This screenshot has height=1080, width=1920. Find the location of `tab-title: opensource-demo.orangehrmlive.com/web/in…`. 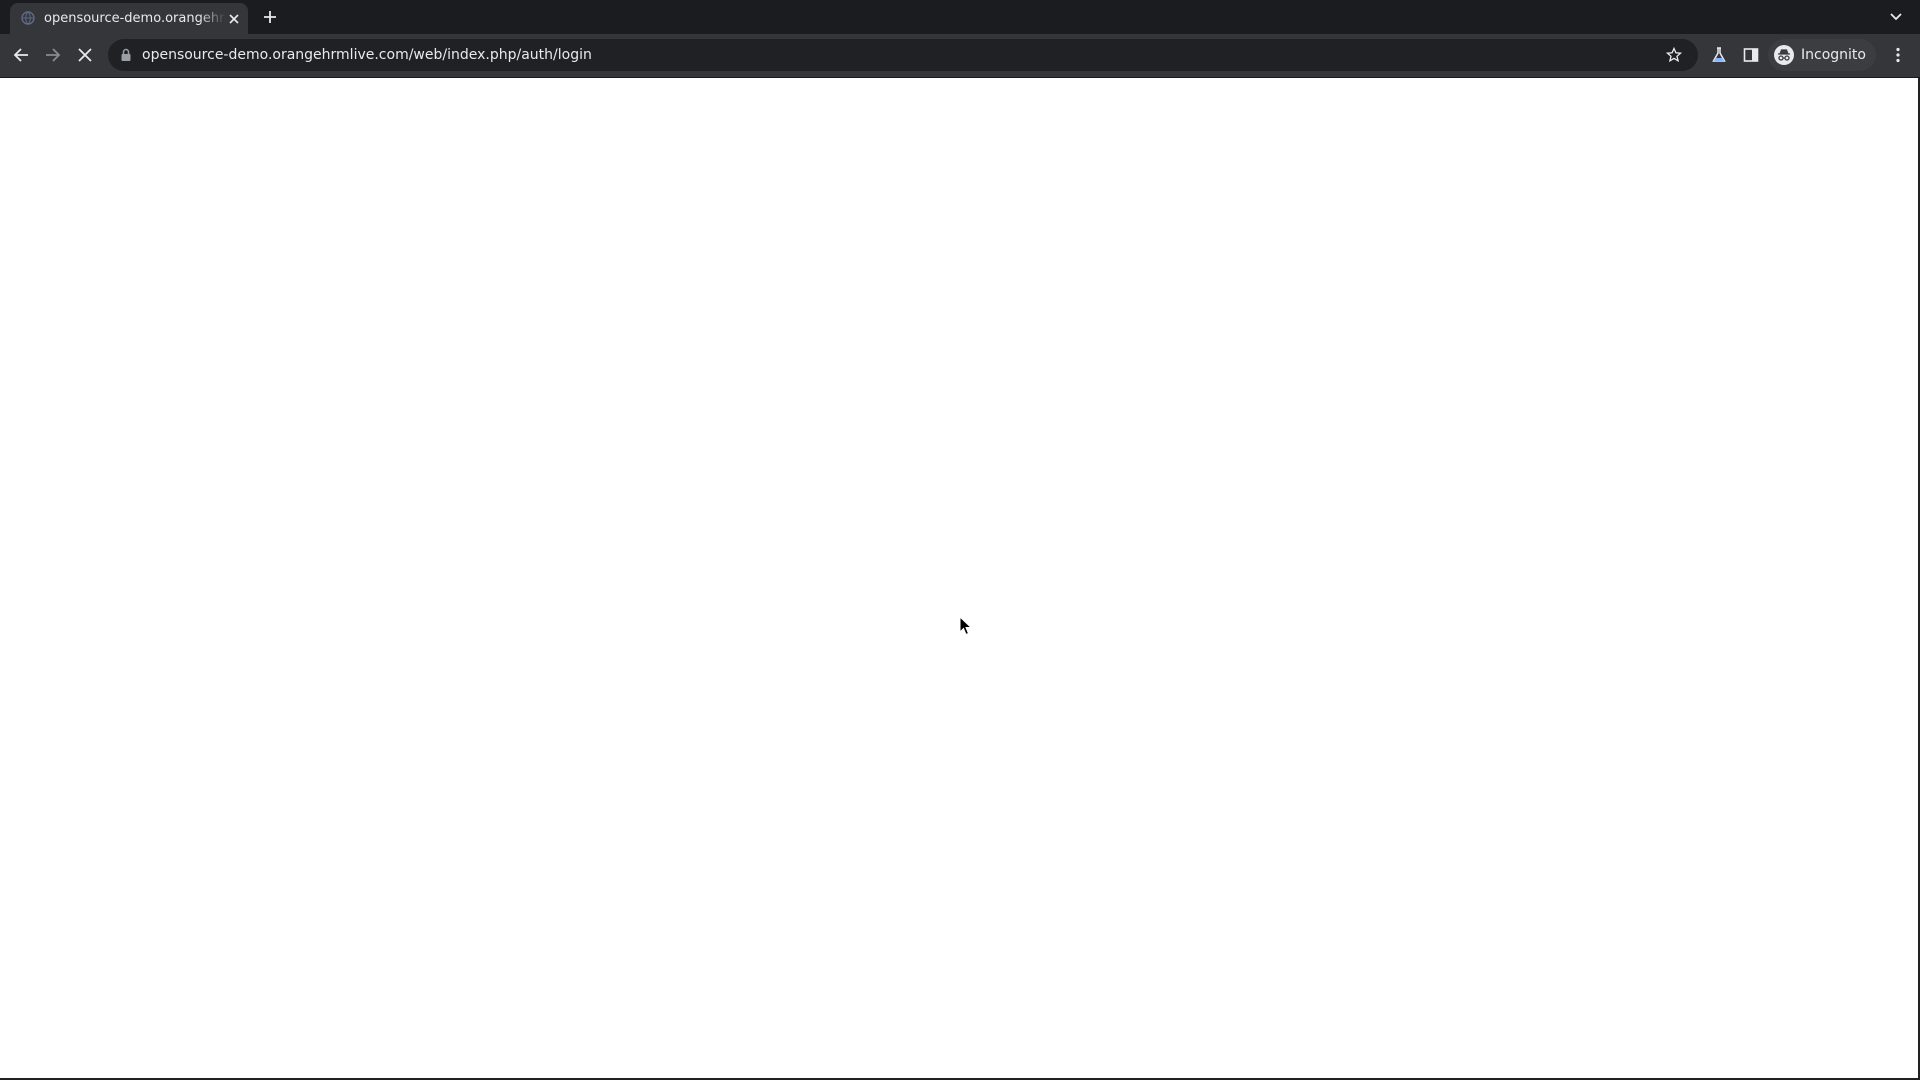

tab-title: opensource-demo.orangehrmlive.com/web/in… is located at coordinates (135, 18).